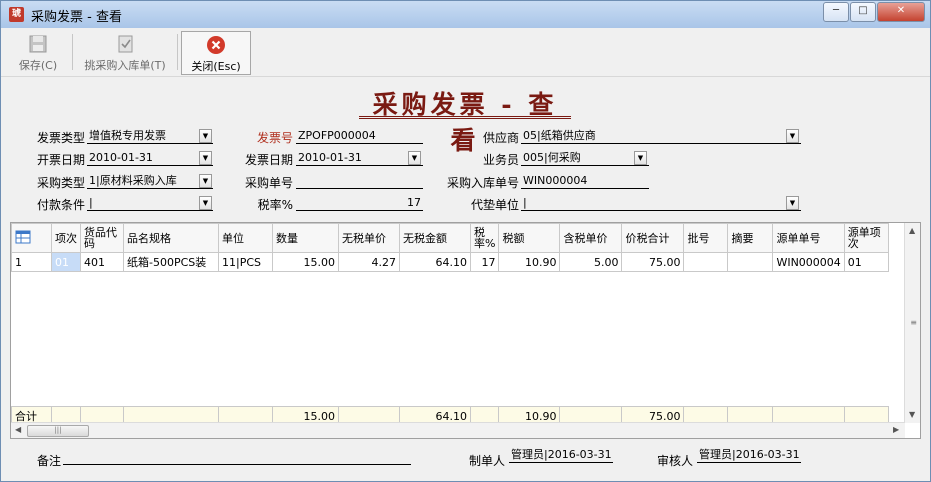 This screenshot has height=482, width=931. What do you see at coordinates (585, 181) in the screenshot?
I see `receipt-no-field: WIN000004` at bounding box center [585, 181].